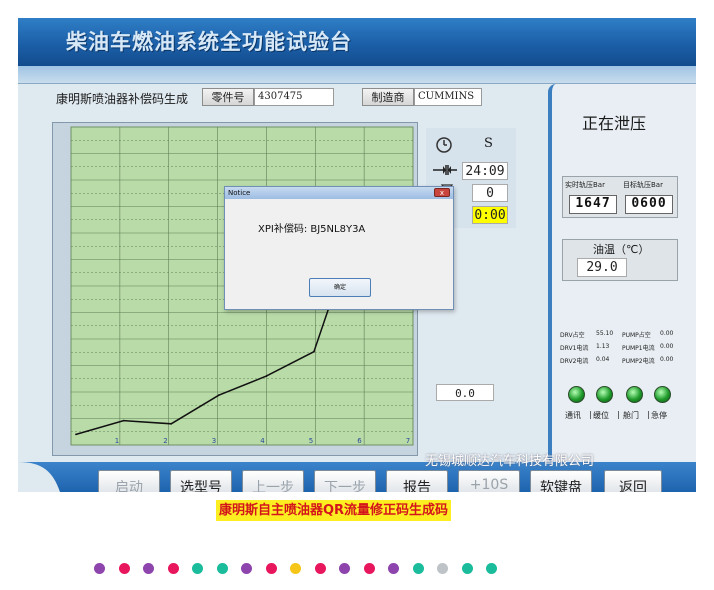 Image resolution: width=714 pixels, height=590 pixels. Describe the element at coordinates (39, 477) in the screenshot. I see `bottom-bar-swoosh` at that location.